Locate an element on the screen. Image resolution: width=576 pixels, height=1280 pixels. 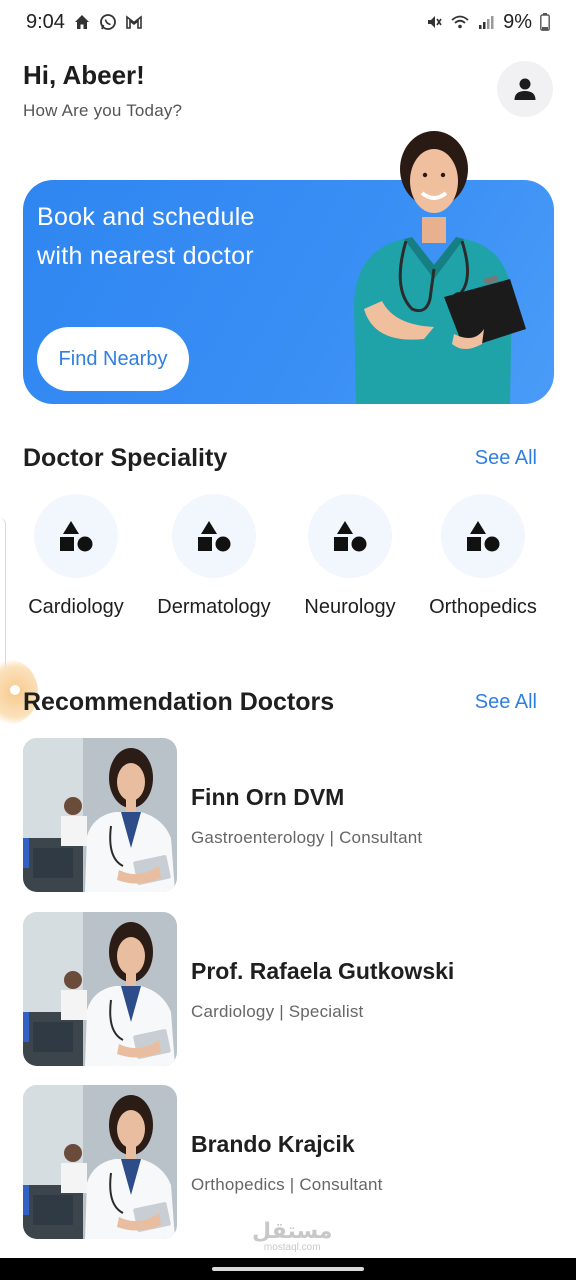
speciality-label: Cardiology is located at coordinates (76, 607).